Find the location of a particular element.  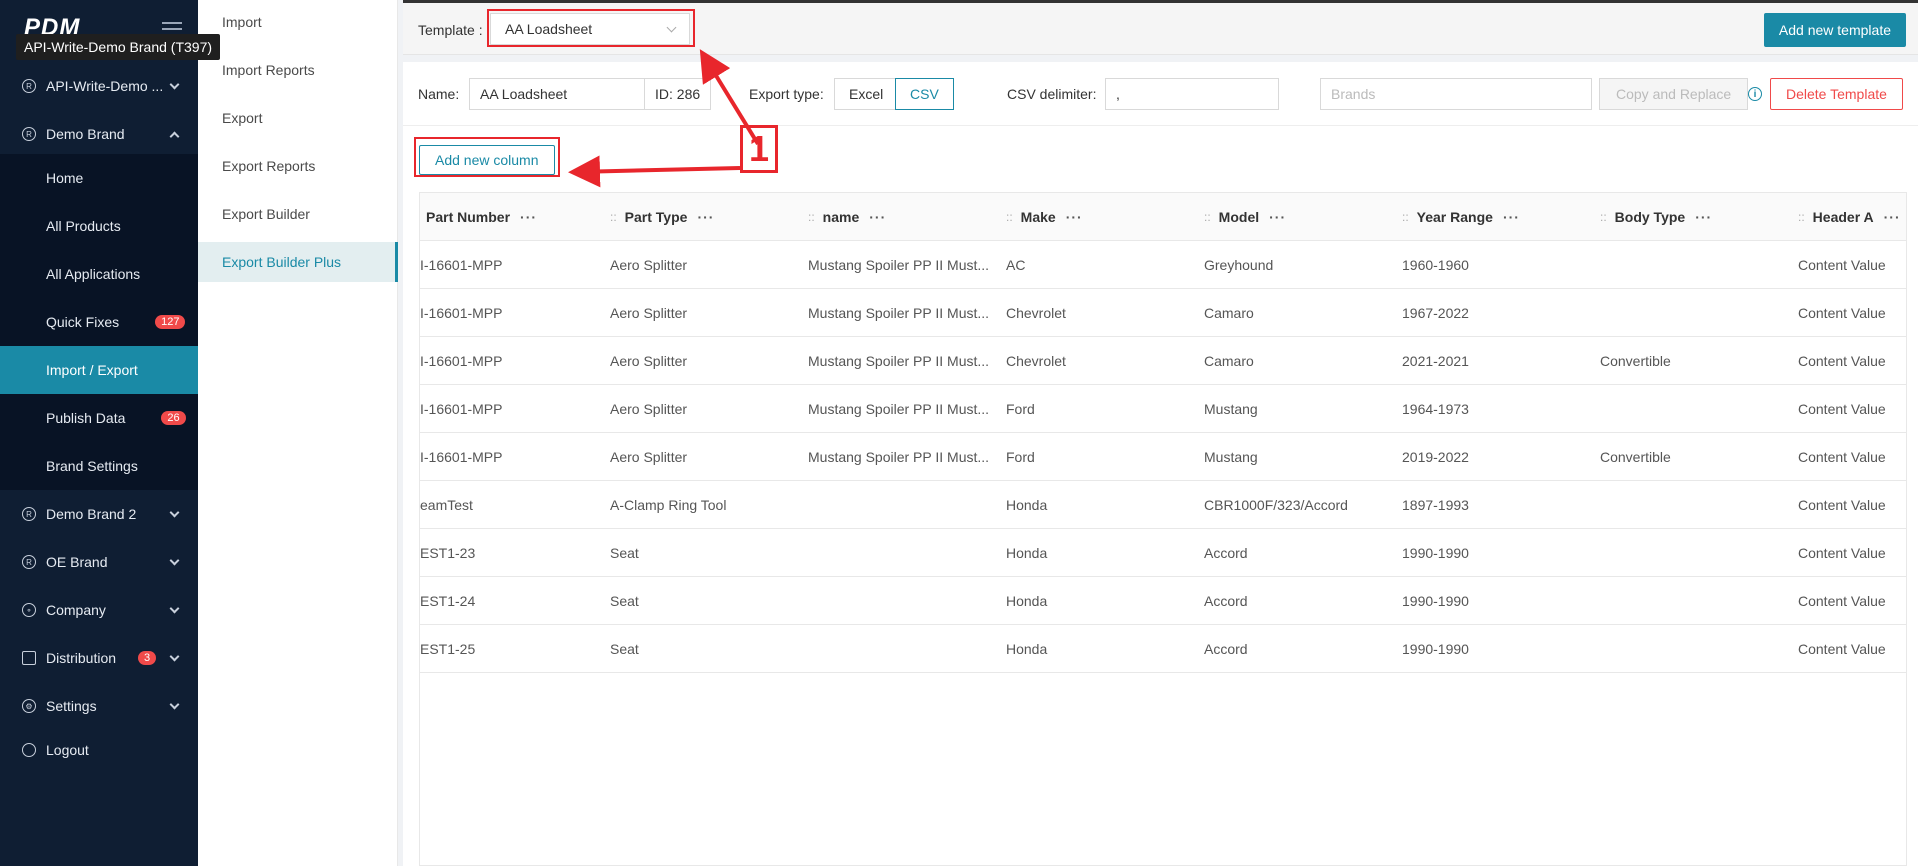

submenu-item-export-builder-plus: Export Builder Plus is located at coordinates (298, 262).